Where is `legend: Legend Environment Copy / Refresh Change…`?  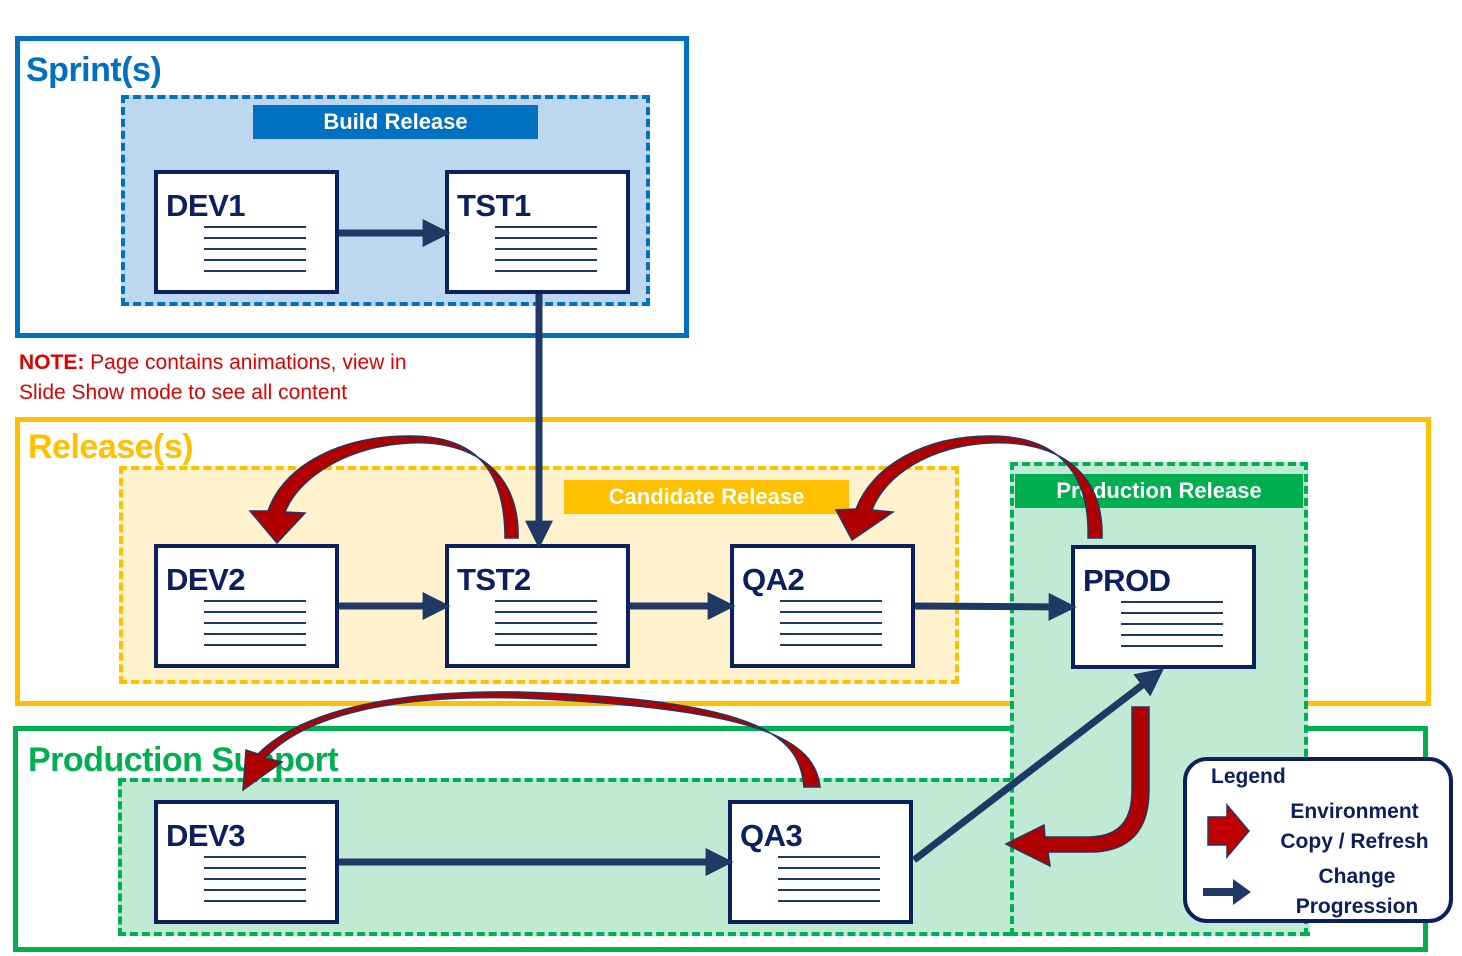 legend: Legend Environment Copy / Refresh Change… is located at coordinates (1318, 840).